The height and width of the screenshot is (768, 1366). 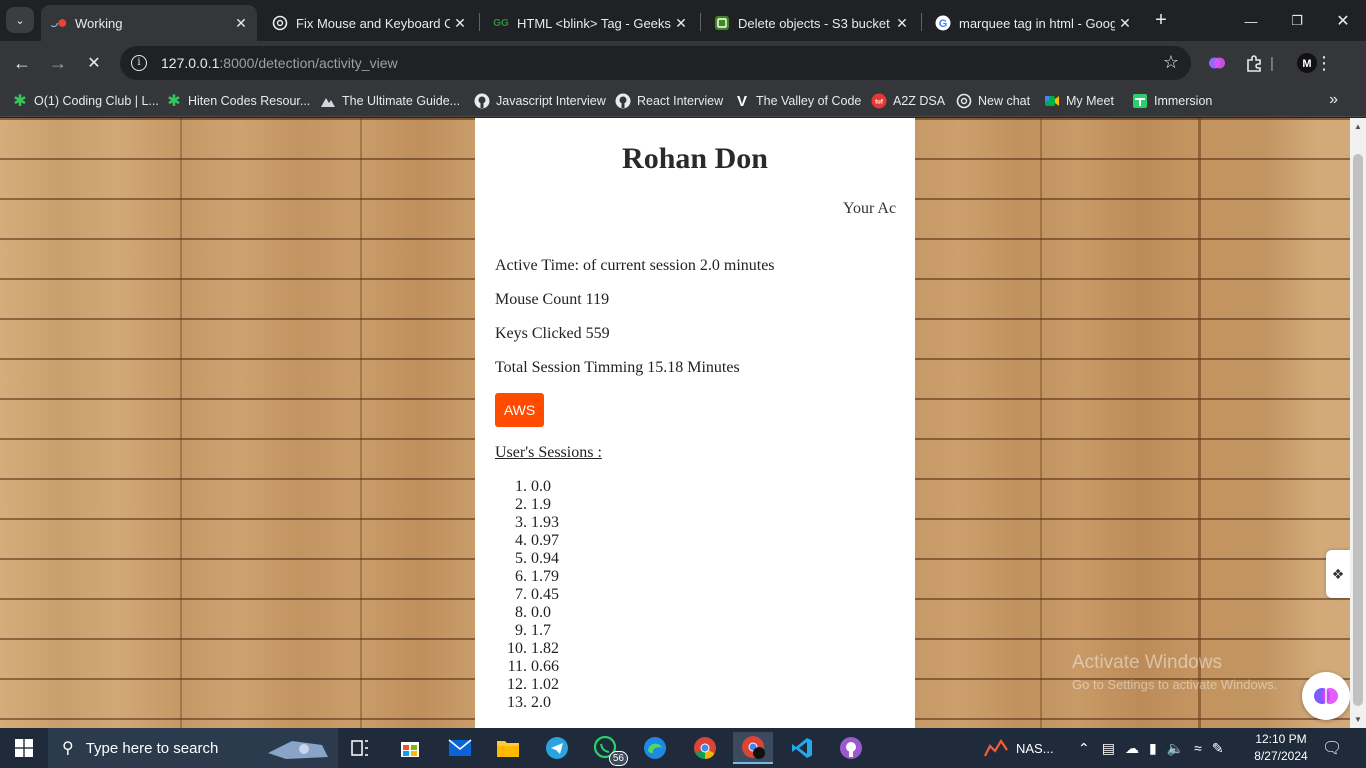 I want to click on close-icon: ✕, so click(x=94, y=63).